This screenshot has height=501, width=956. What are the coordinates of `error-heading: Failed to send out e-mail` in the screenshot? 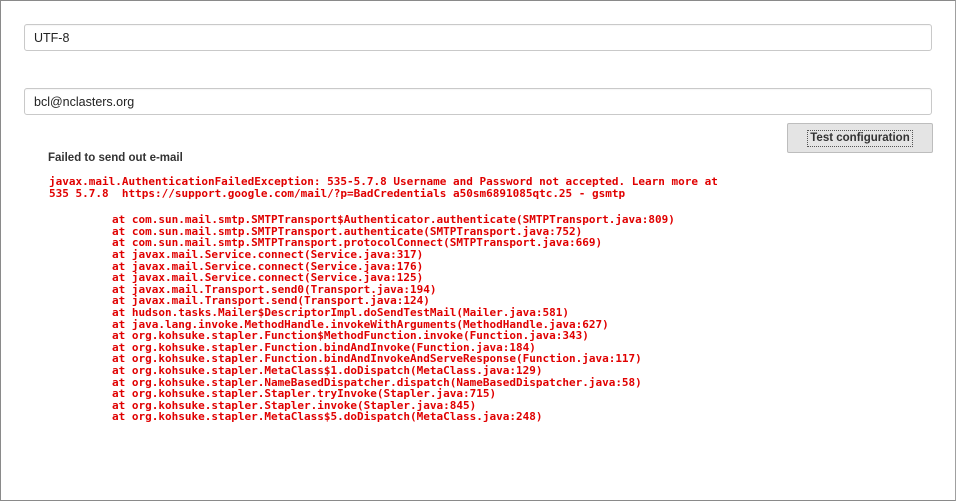 It's located at (115, 158).